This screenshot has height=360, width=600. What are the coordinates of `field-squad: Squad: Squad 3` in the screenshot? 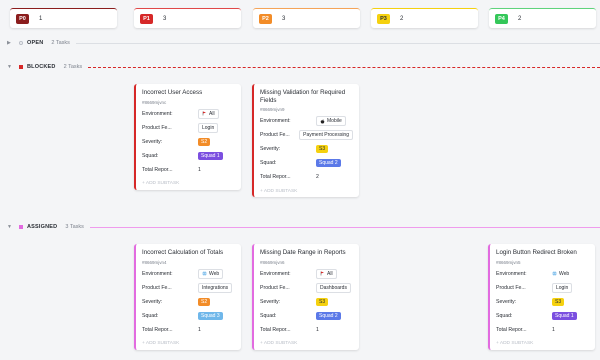 It's located at (188, 316).